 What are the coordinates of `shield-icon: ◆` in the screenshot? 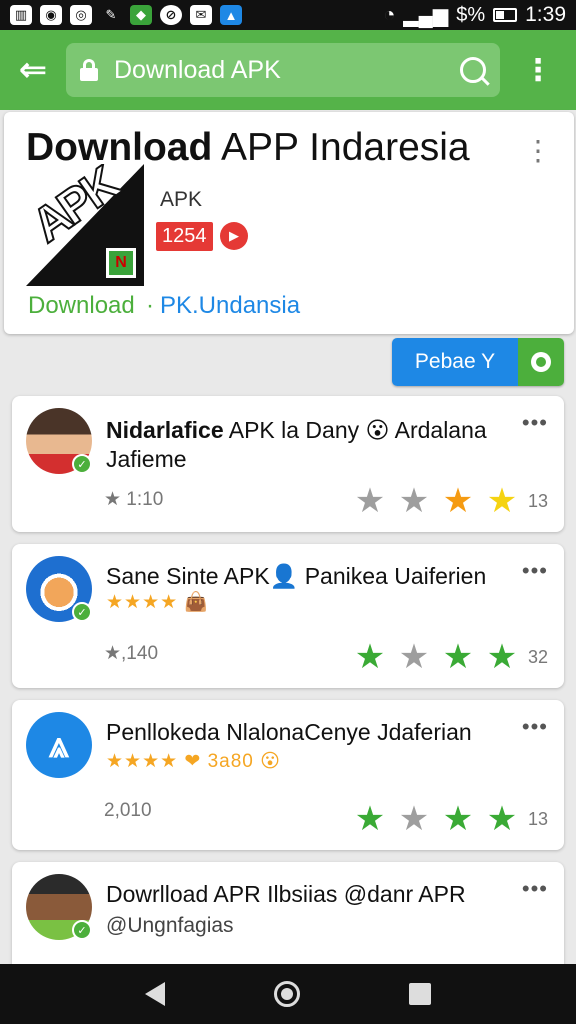 It's located at (141, 15).